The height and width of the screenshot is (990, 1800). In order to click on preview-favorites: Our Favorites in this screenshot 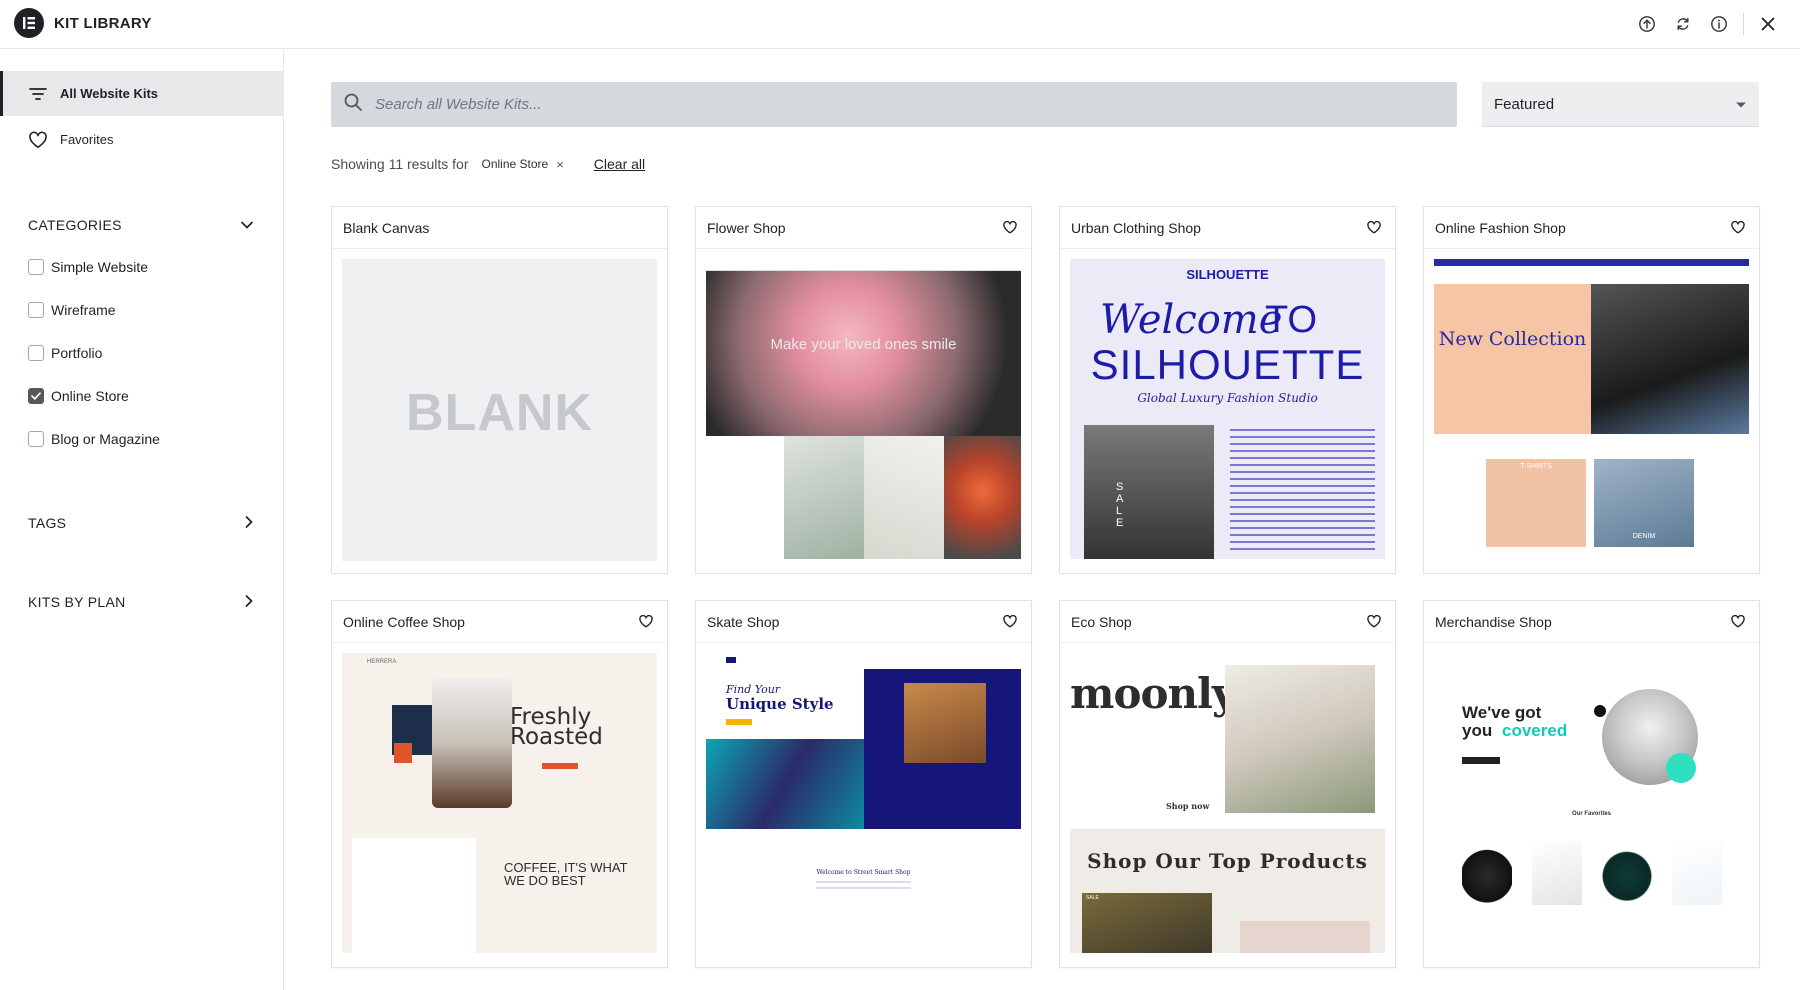, I will do `click(1591, 814)`.